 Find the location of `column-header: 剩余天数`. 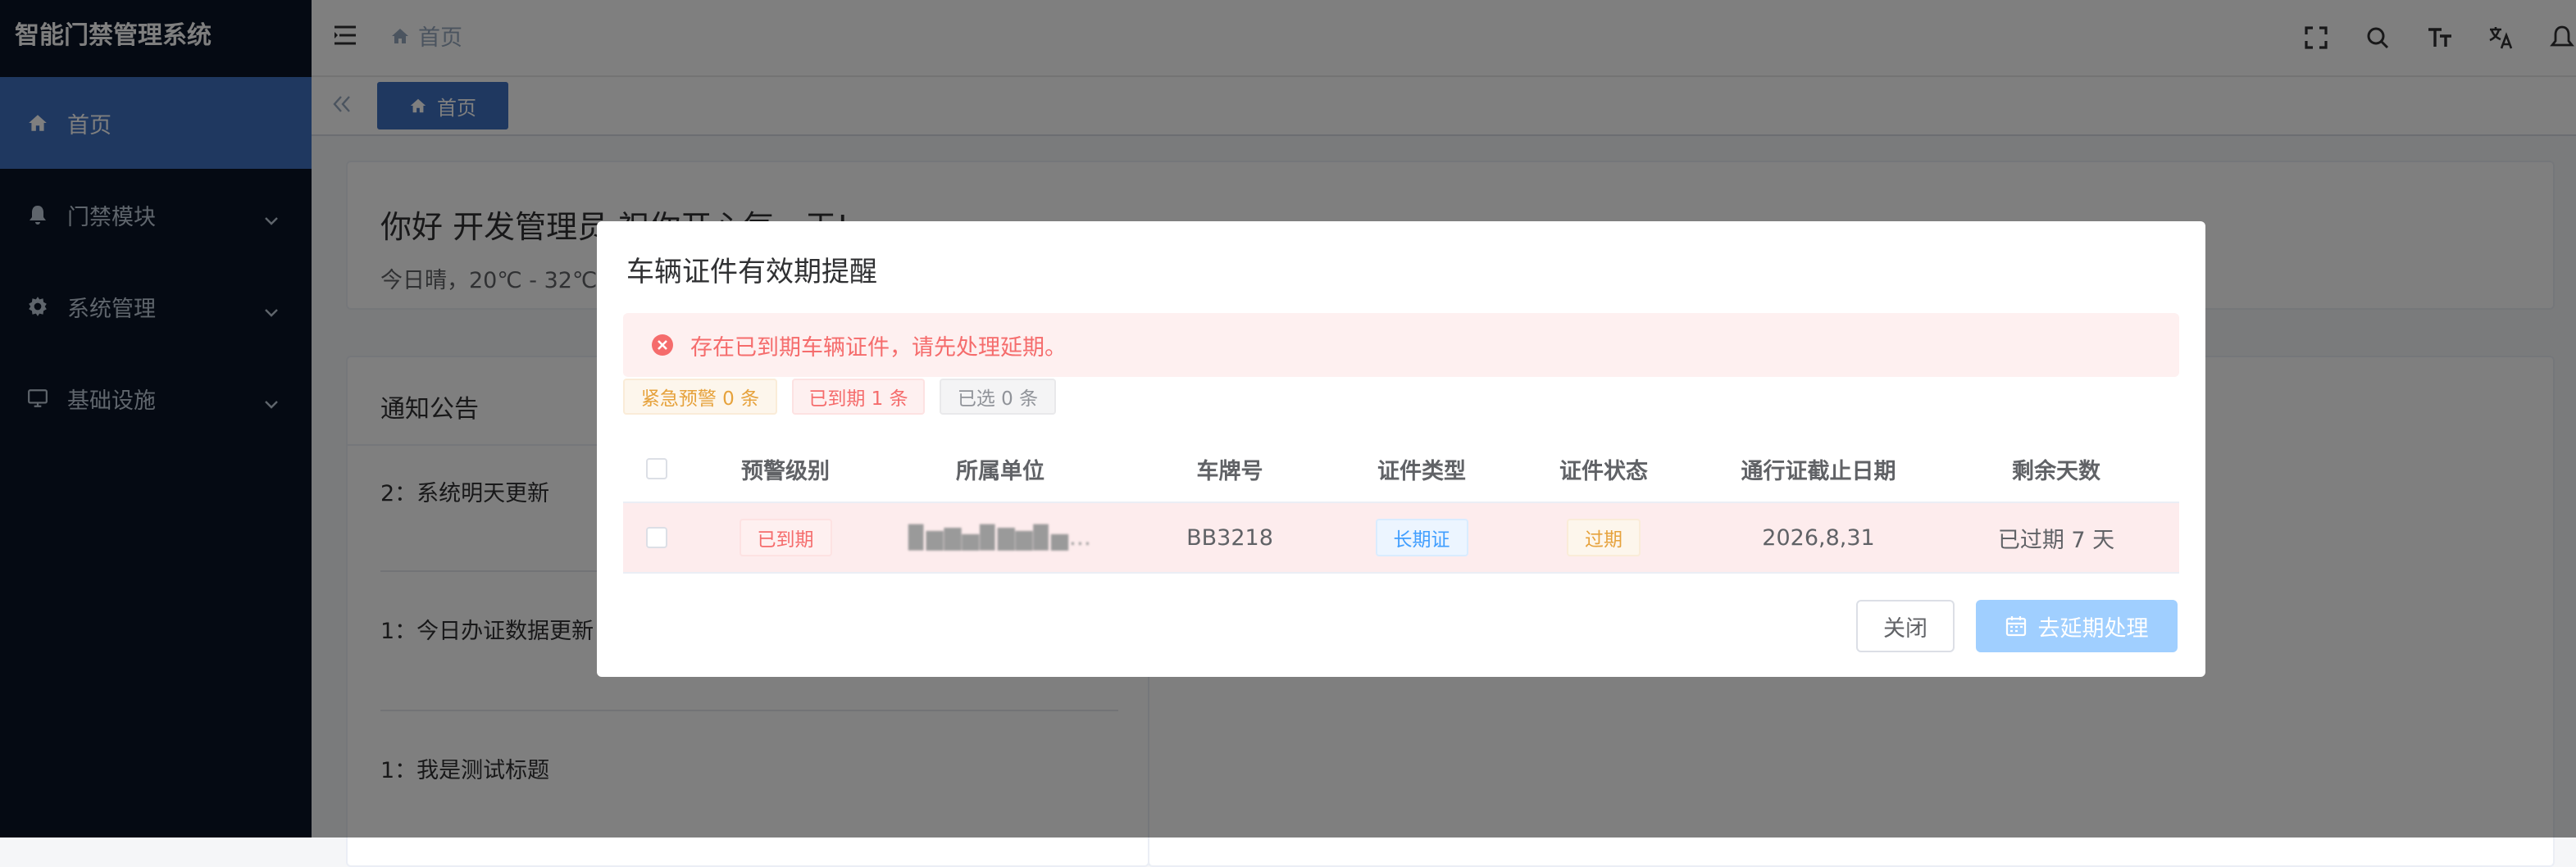

column-header: 剩余天数 is located at coordinates (2056, 471).